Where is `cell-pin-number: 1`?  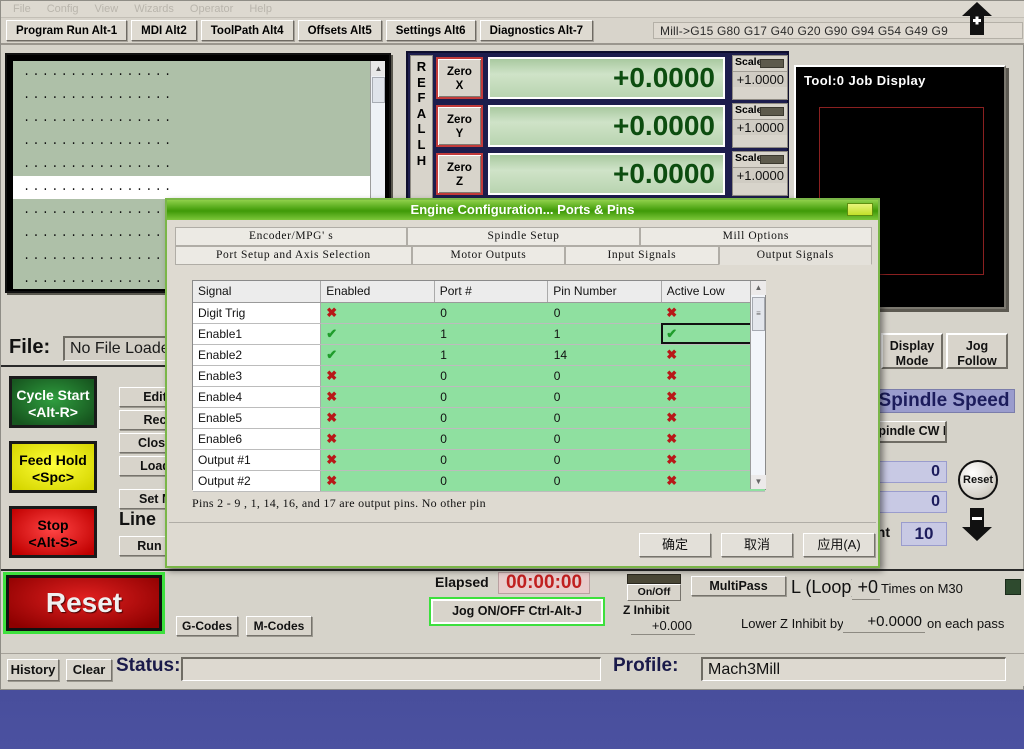
cell-pin-number: 1 is located at coordinates (604, 334).